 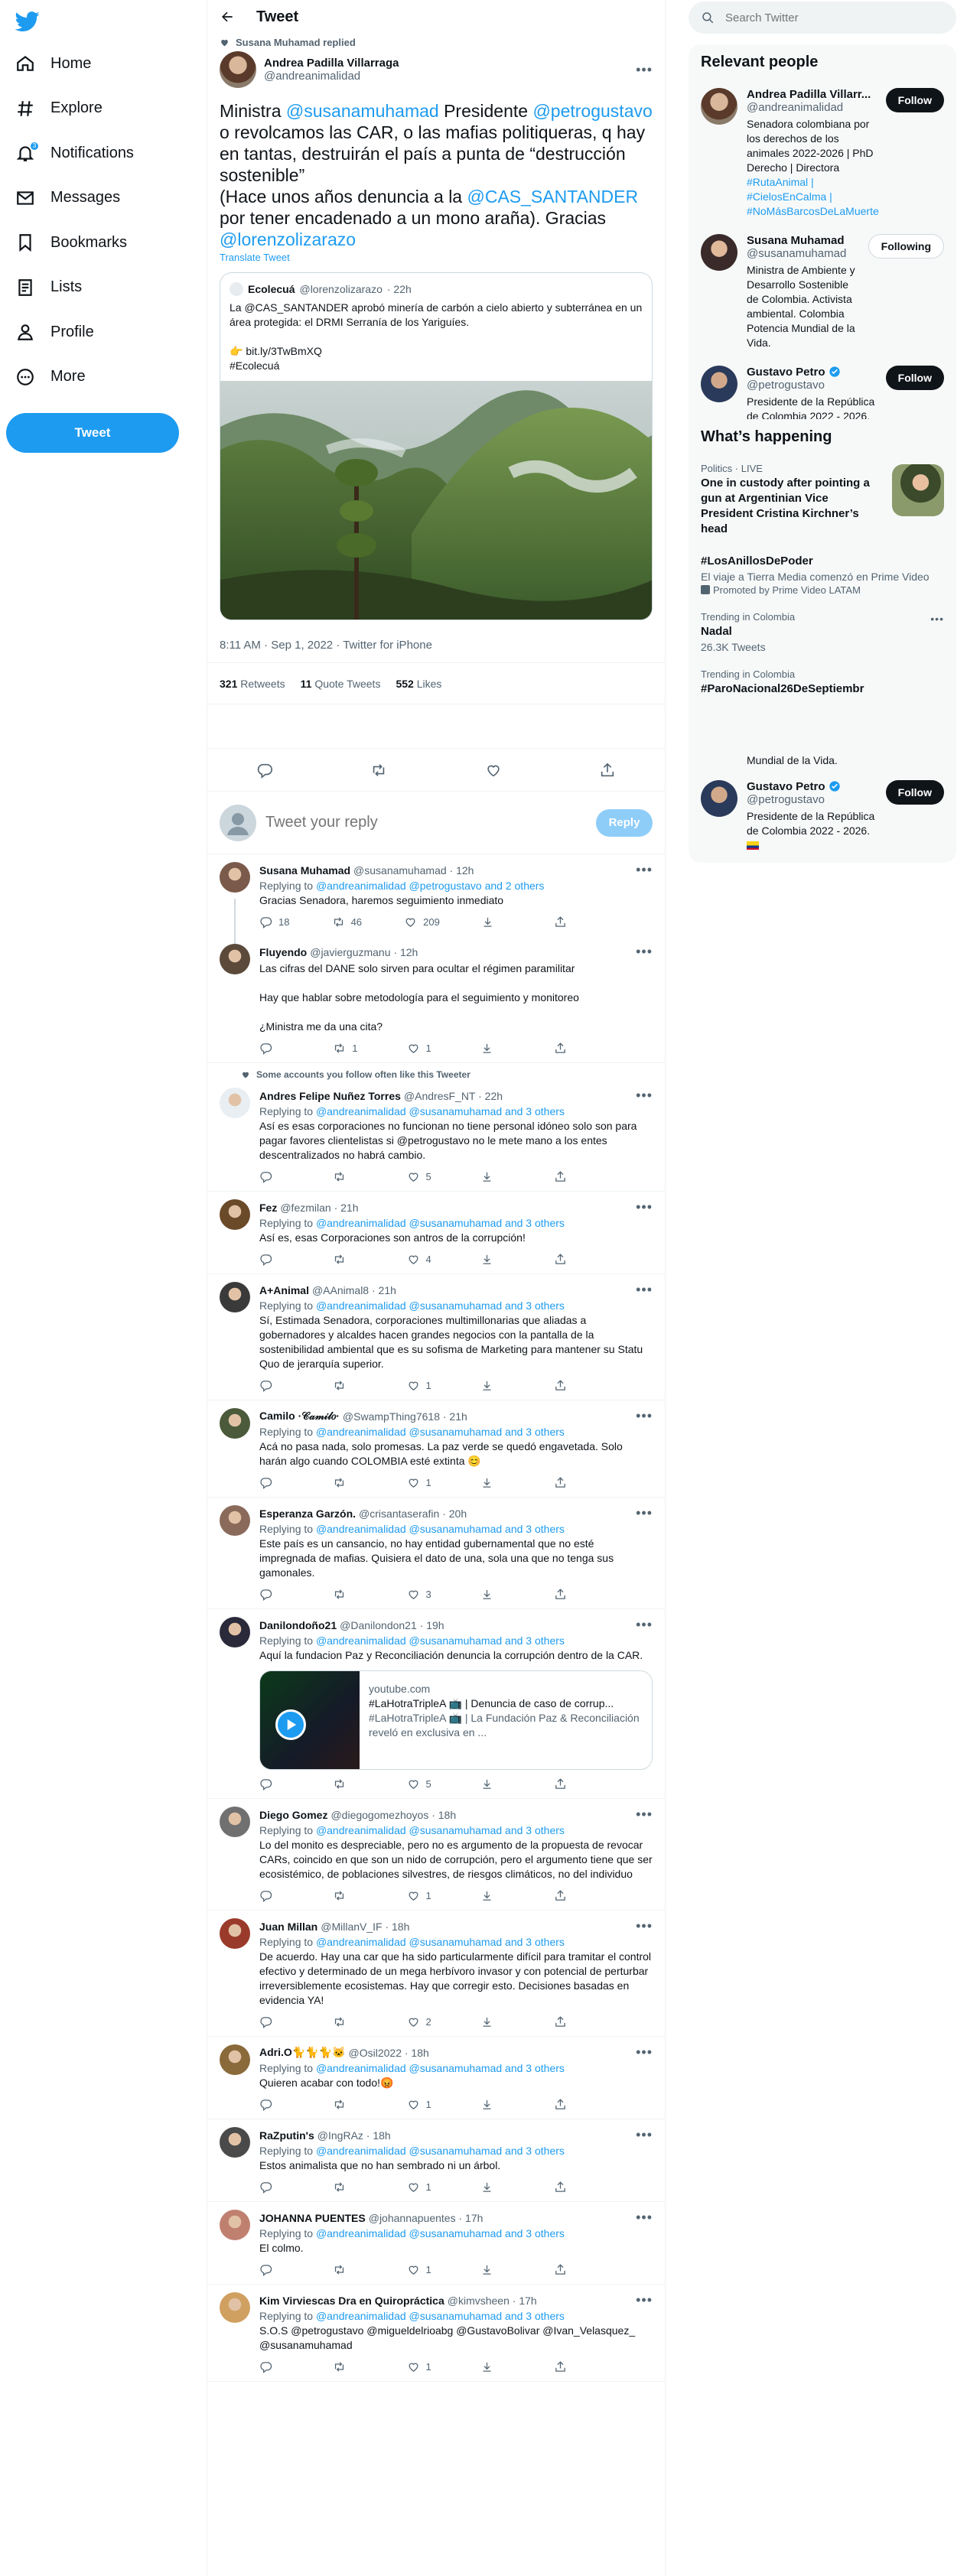 What do you see at coordinates (803, 253) in the screenshot?
I see `person-handle: @susanamuhamad` at bounding box center [803, 253].